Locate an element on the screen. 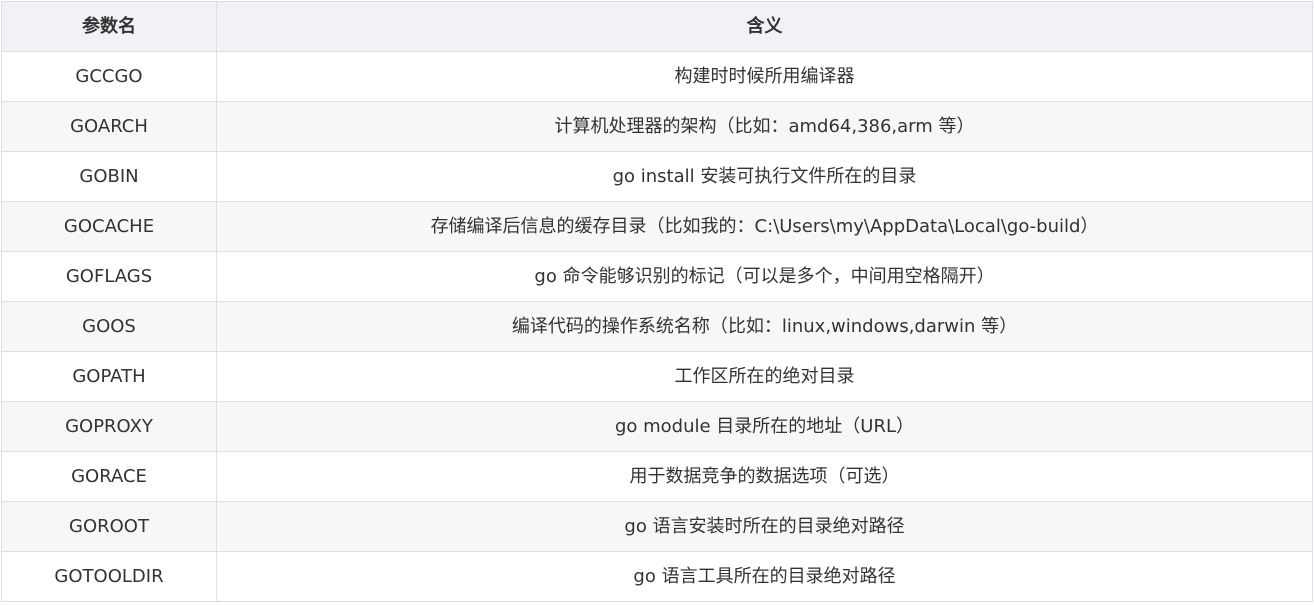 The height and width of the screenshot is (605, 1314). table-row: GOTOOLDIR go 语言工具所在的目录绝对路径 is located at coordinates (657, 576).